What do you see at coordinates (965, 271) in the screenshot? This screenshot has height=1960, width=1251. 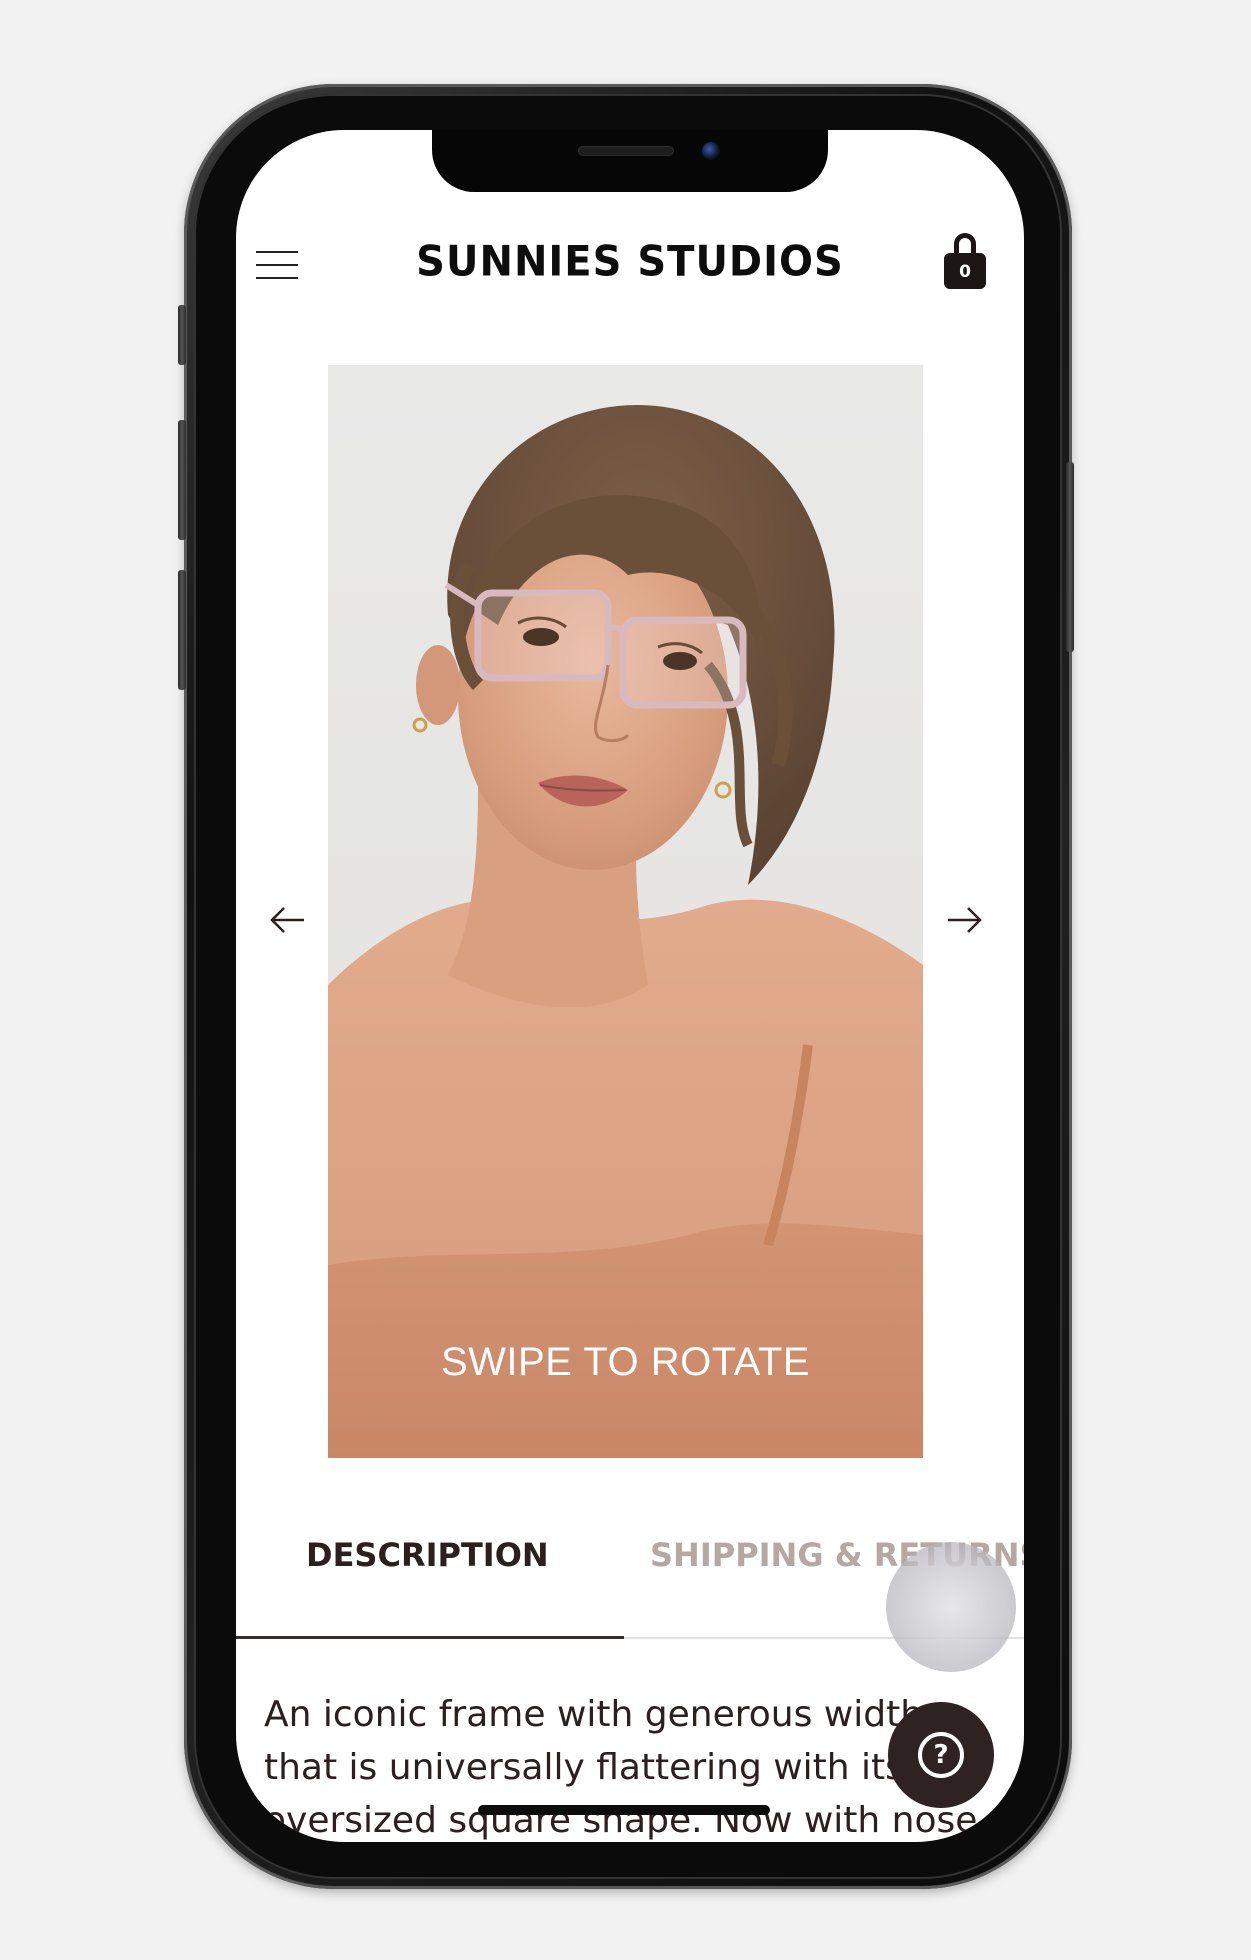 I see `cart-count-badge: 0` at bounding box center [965, 271].